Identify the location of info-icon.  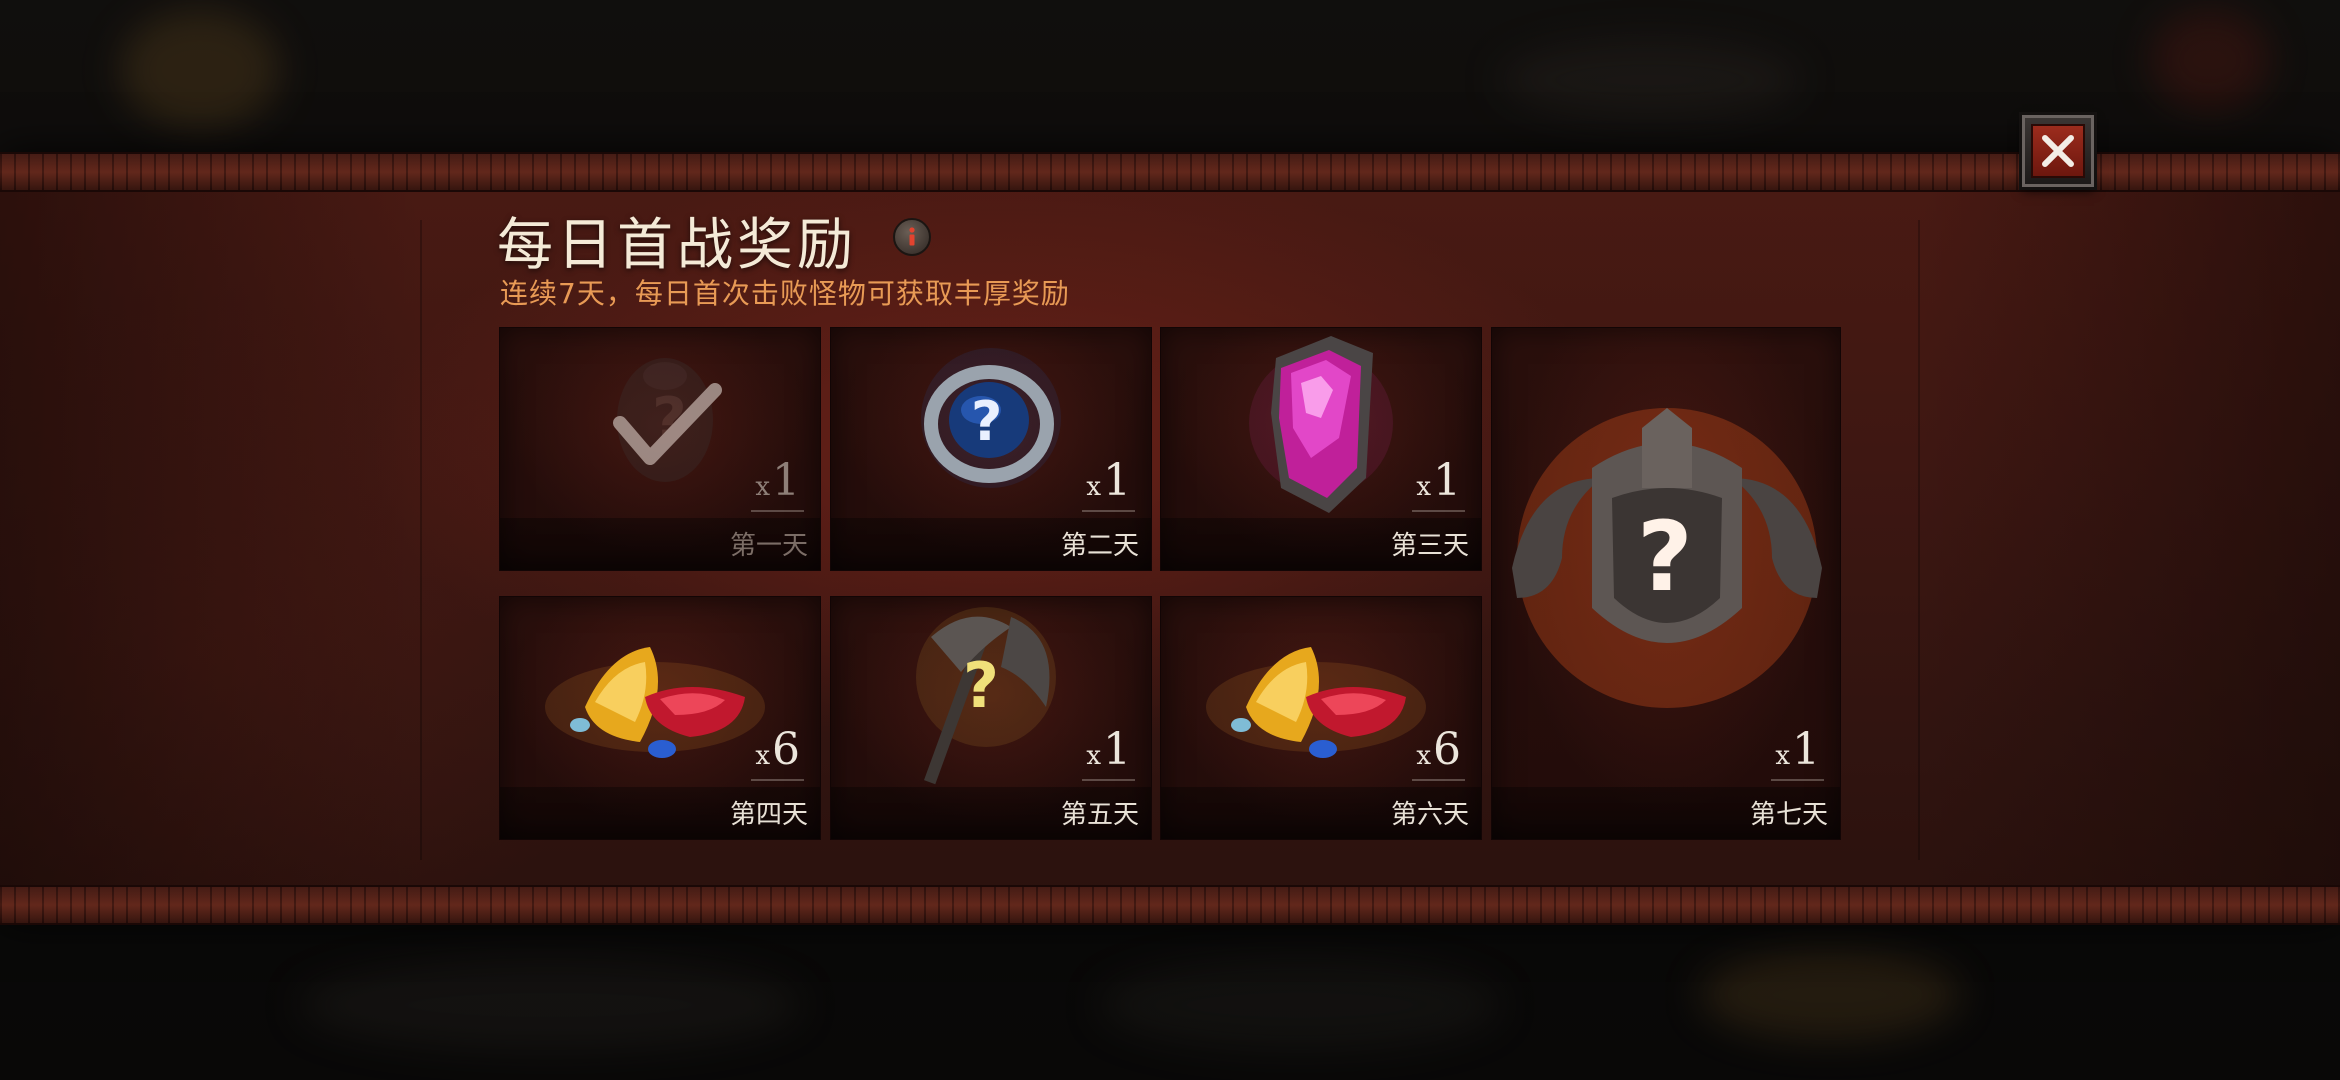
(912, 237).